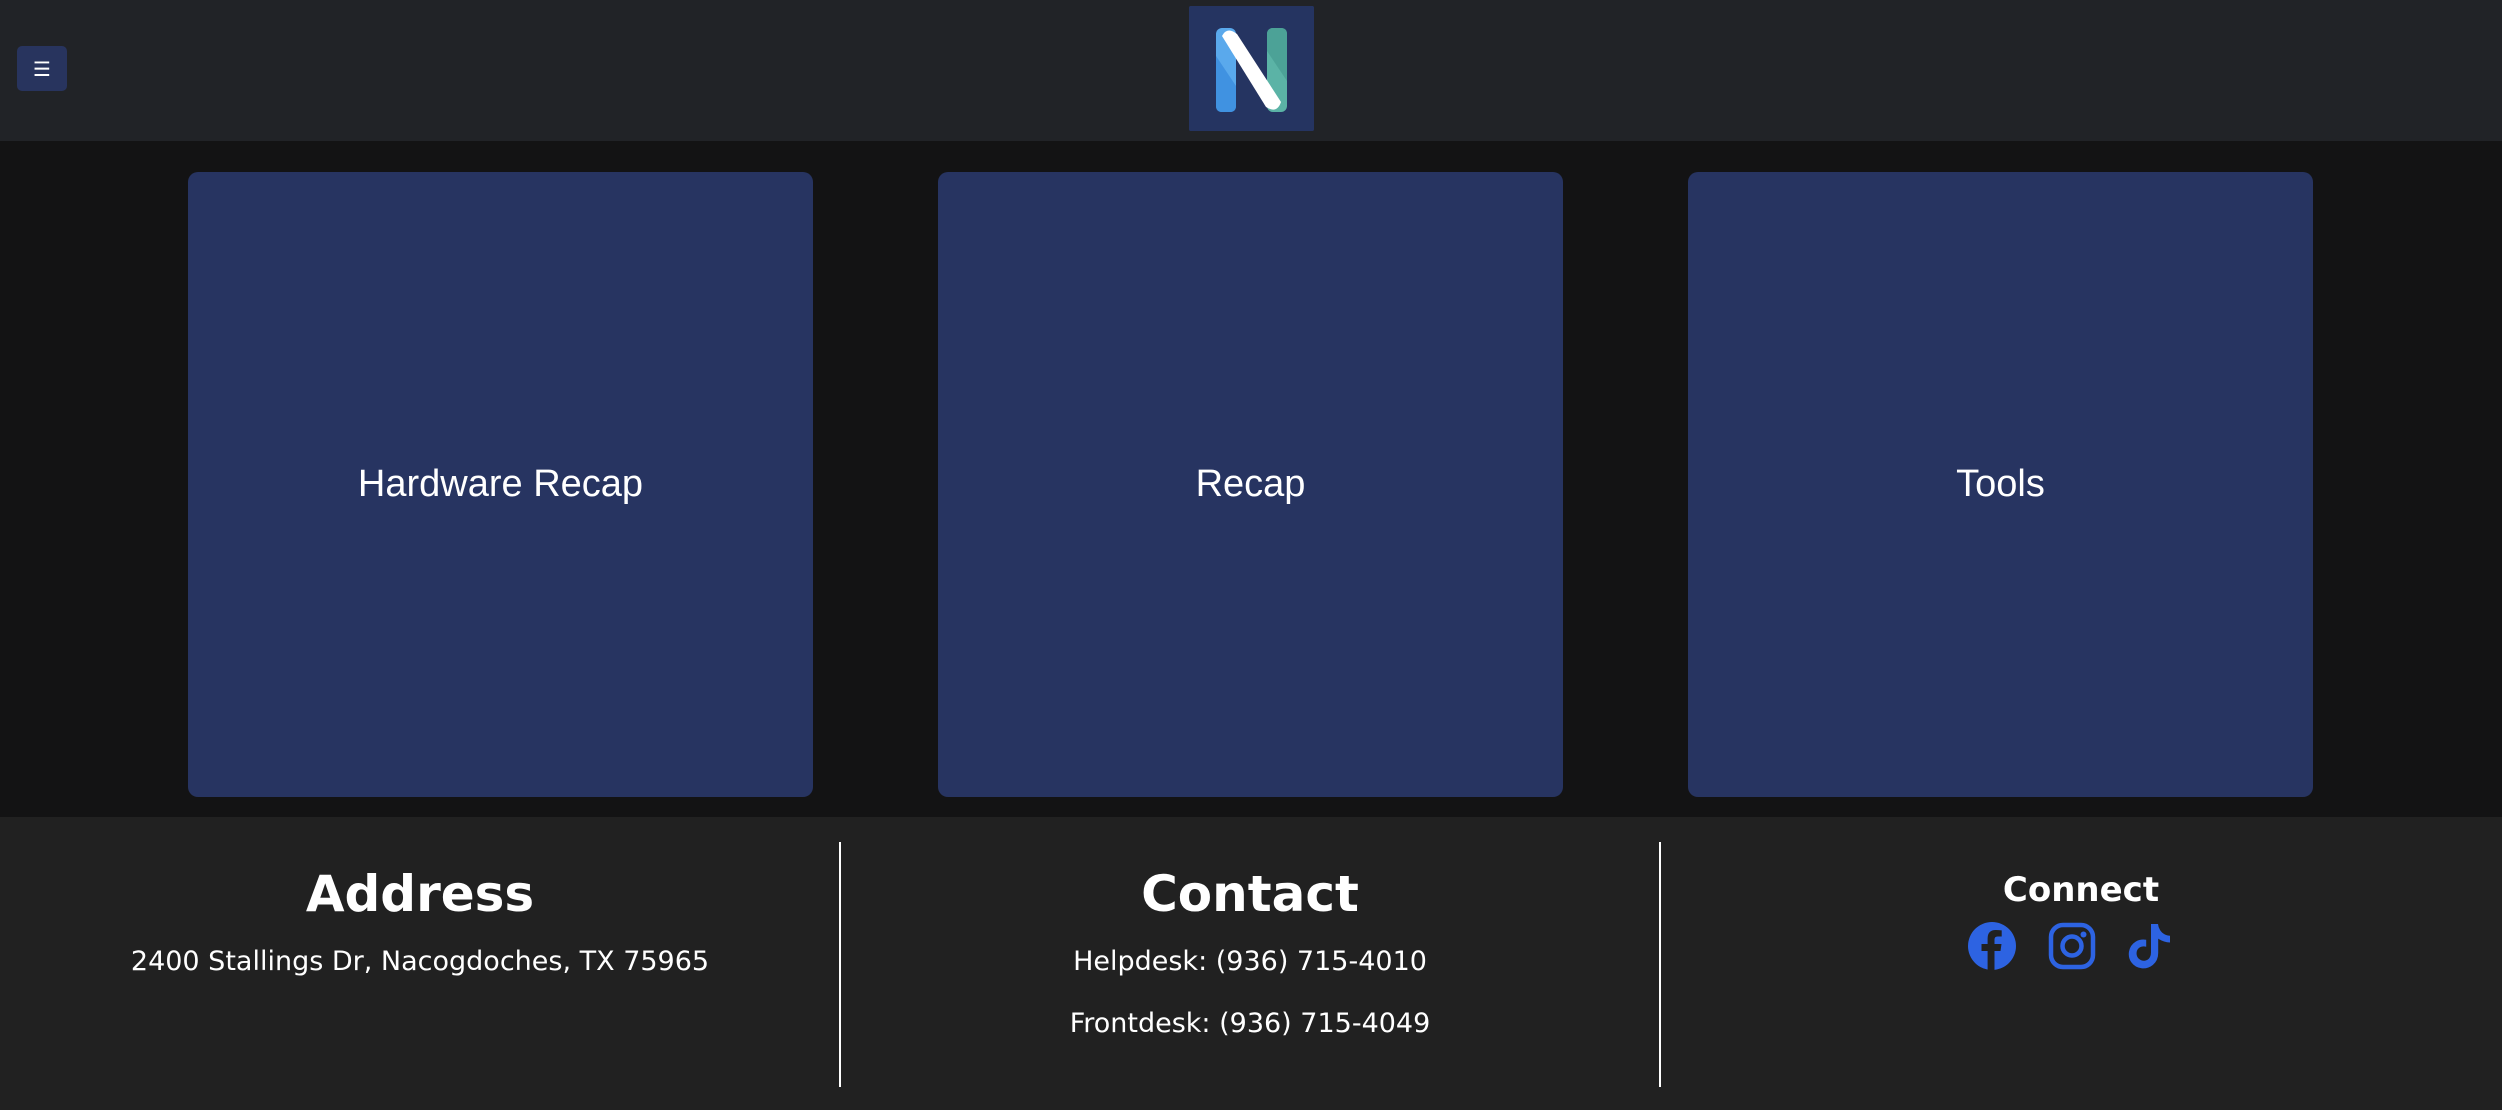 This screenshot has width=2502, height=1110. I want to click on facebook-icon, so click(1992, 946).